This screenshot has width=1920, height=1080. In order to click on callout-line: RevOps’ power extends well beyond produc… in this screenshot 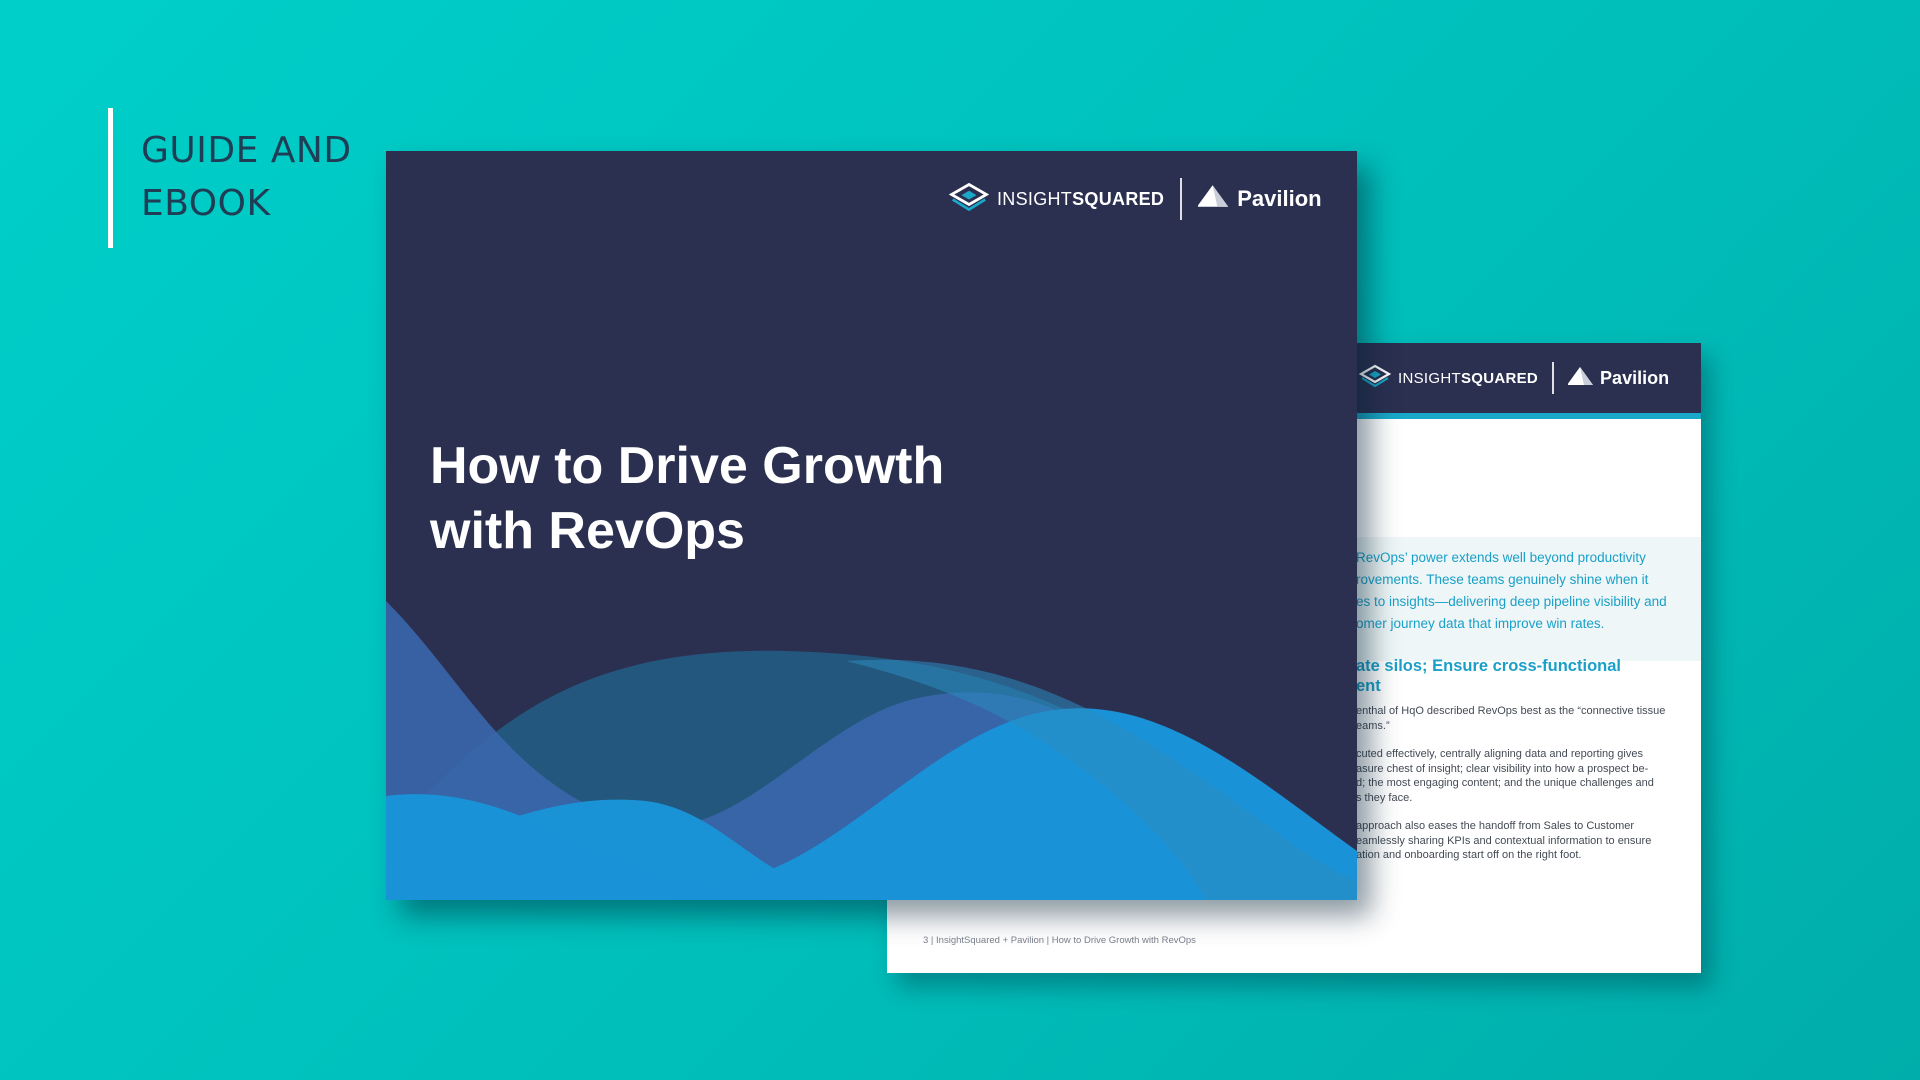, I will do `click(1501, 557)`.